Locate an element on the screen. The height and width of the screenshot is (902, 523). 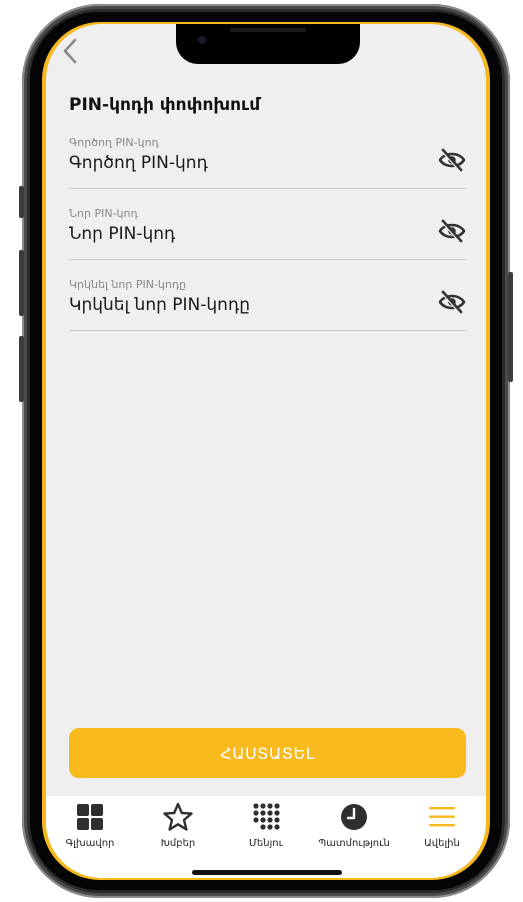
tab-more: Ավելին is located at coordinates (442, 837).